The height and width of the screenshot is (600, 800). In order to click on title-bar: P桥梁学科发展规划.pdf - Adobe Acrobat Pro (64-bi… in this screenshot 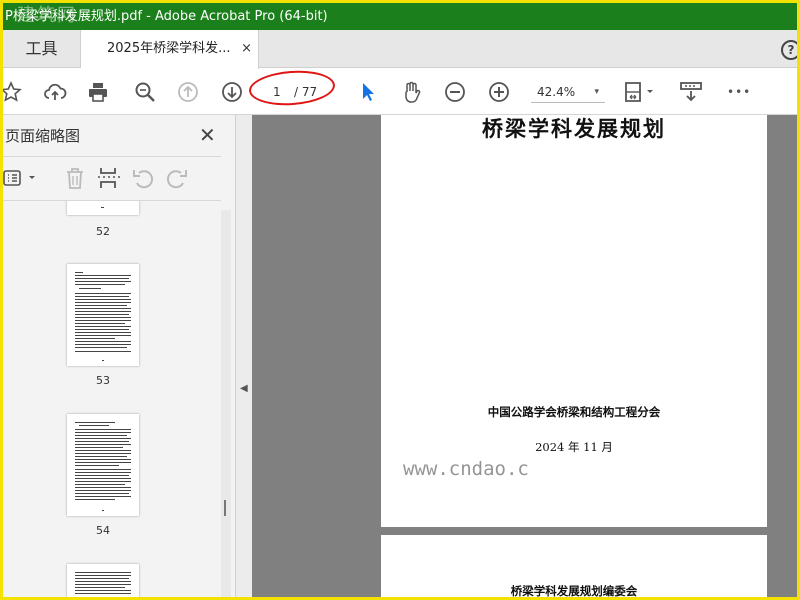, I will do `click(400, 16)`.